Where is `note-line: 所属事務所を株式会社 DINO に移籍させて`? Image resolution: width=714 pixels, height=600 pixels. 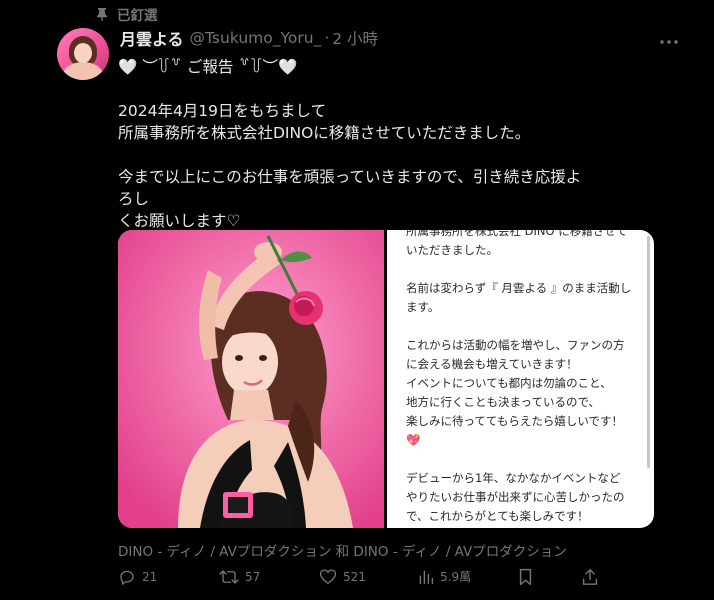
note-line: 所属事務所を株式会社 DINO に移籍させて is located at coordinates (517, 234).